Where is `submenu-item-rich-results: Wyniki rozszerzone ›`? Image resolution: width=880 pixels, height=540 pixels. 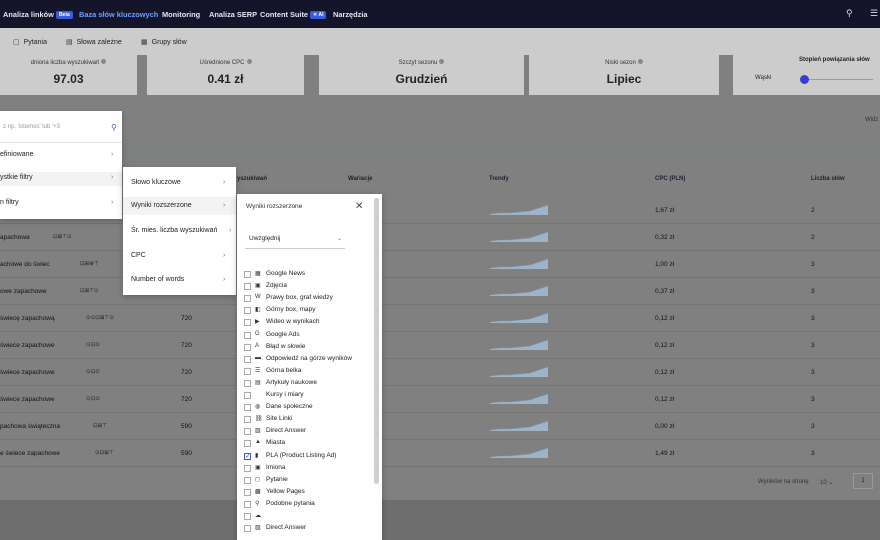
submenu-item-rich-results: Wyniki rozszerzone › is located at coordinates (179, 206).